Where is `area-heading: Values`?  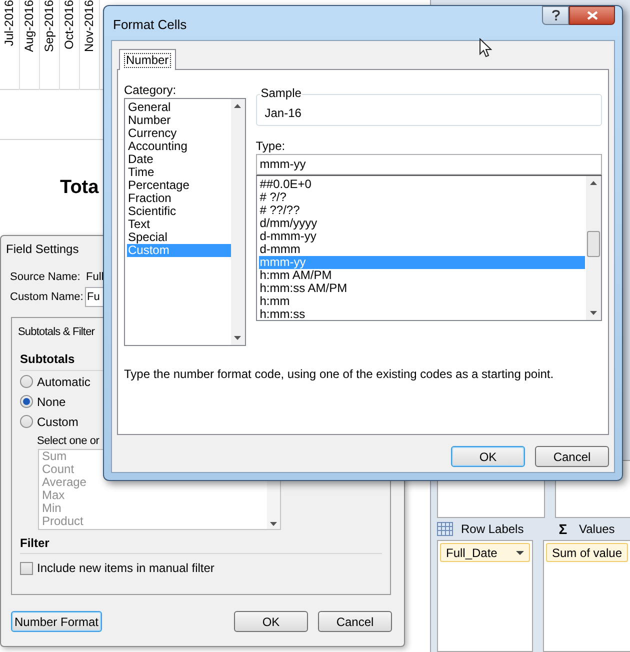 area-heading: Values is located at coordinates (597, 529).